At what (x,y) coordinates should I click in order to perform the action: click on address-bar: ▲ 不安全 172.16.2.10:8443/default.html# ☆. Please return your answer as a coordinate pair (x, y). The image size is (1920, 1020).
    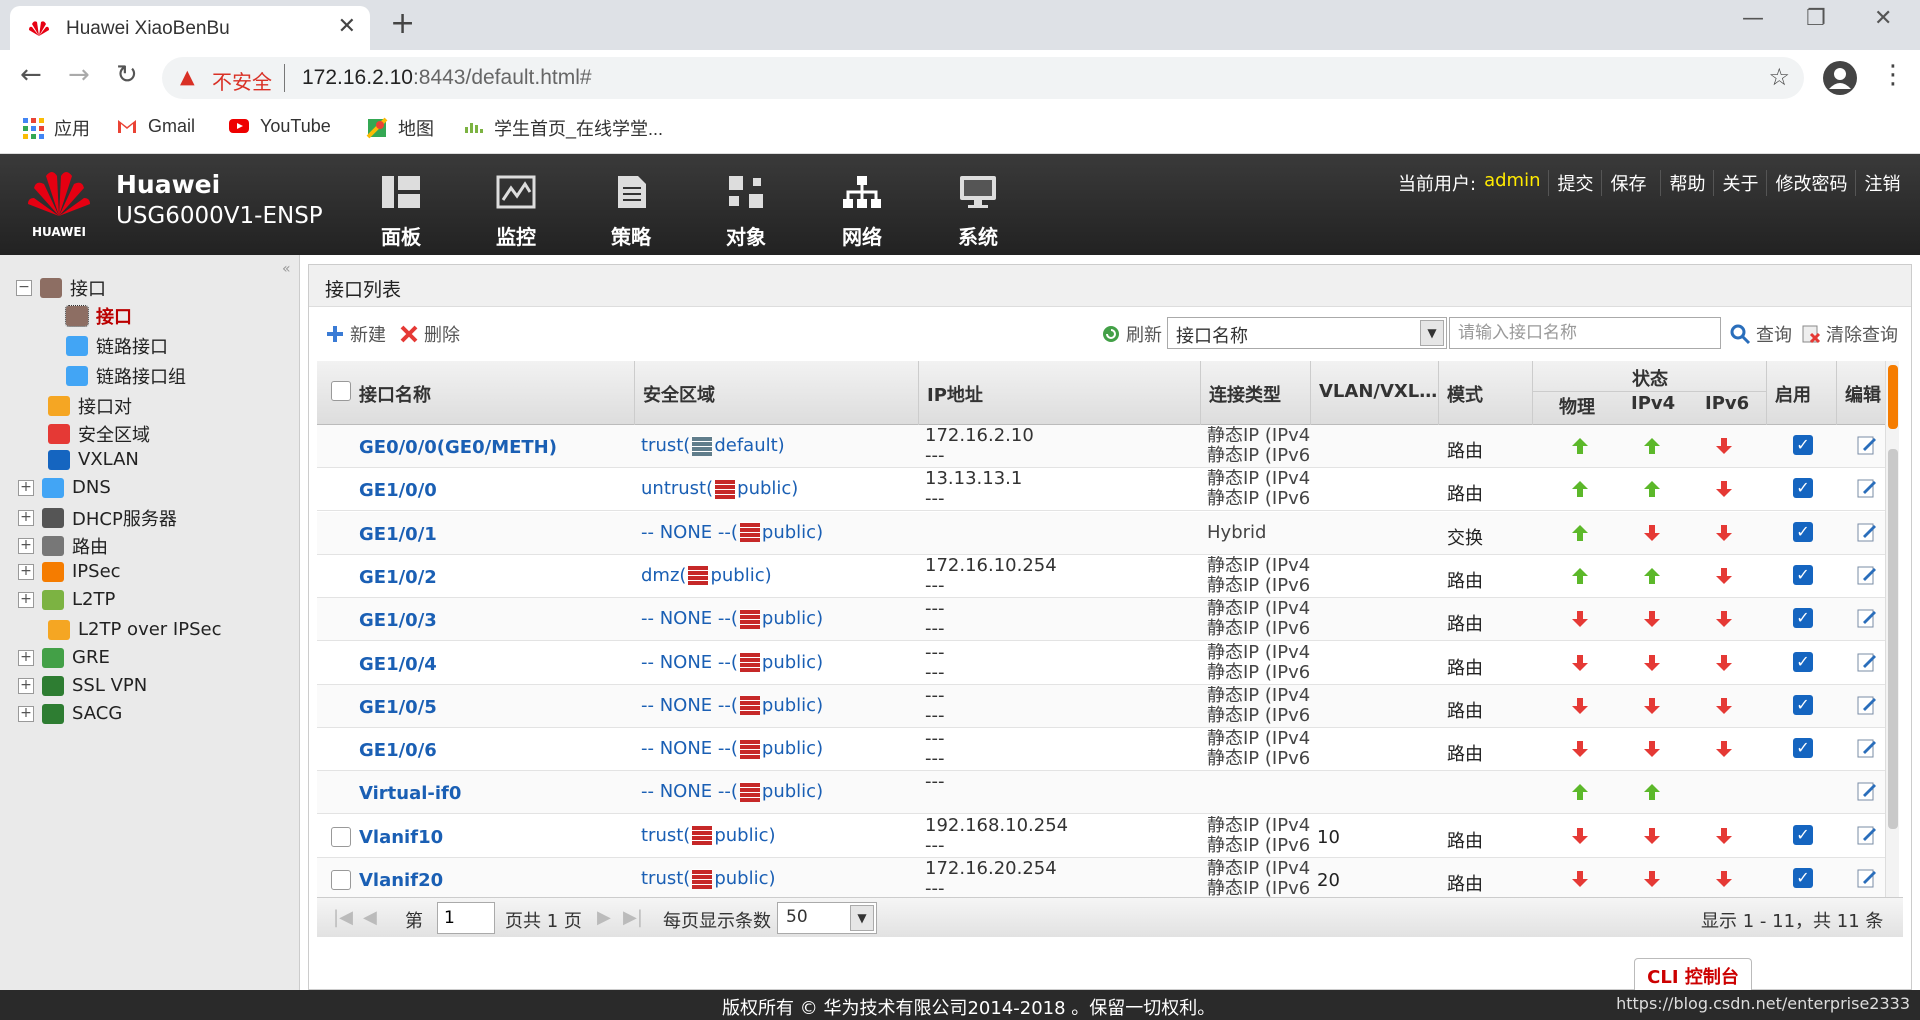
    Looking at the image, I should click on (983, 78).